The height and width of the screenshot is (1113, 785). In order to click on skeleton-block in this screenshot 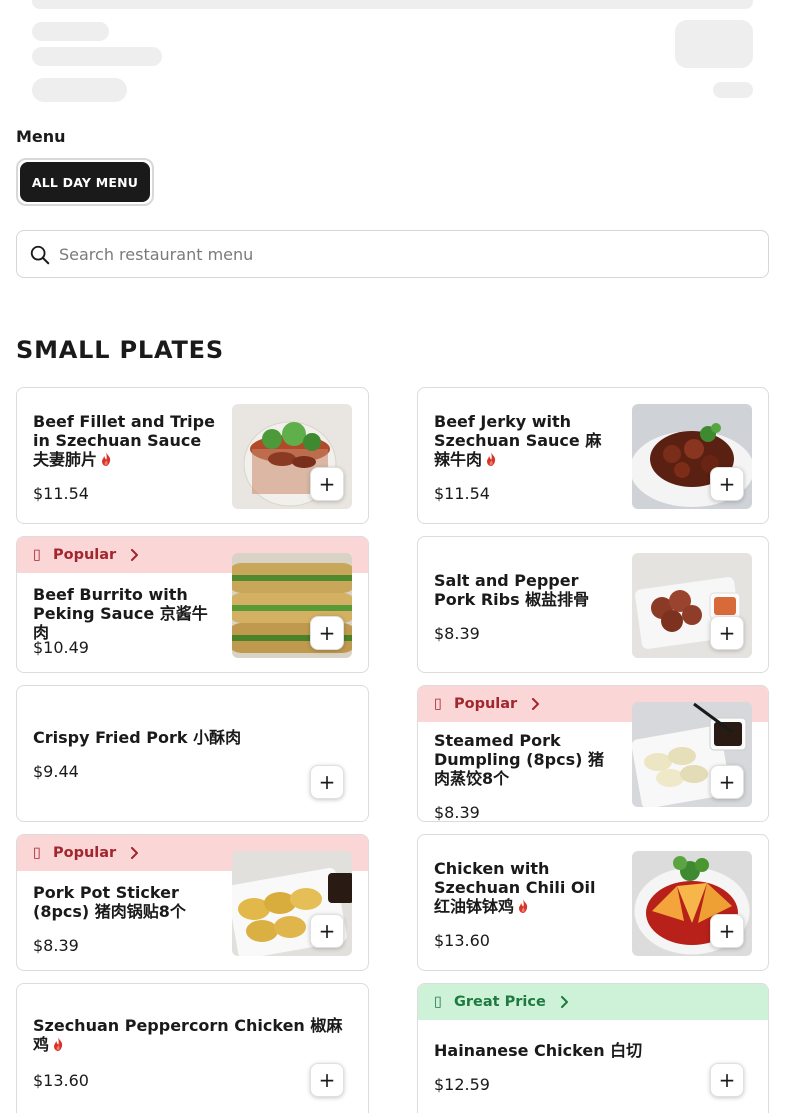, I will do `click(714, 44)`.